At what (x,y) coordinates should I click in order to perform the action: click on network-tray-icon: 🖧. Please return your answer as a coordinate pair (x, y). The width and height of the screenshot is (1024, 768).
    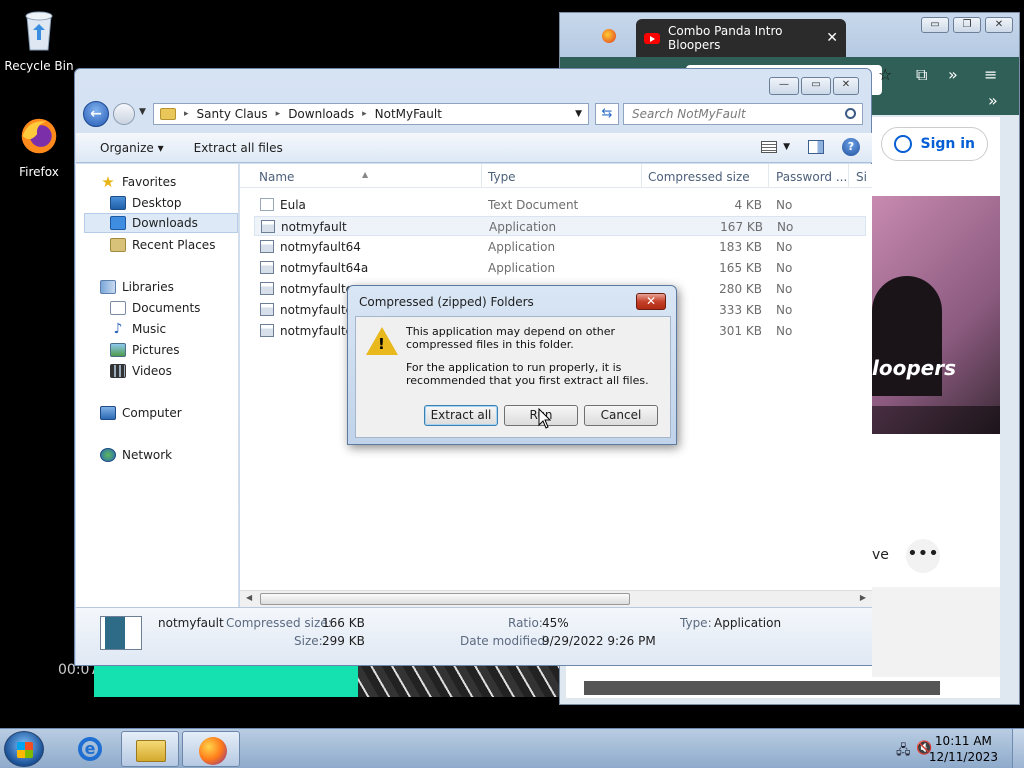
    Looking at the image, I should click on (903, 752).